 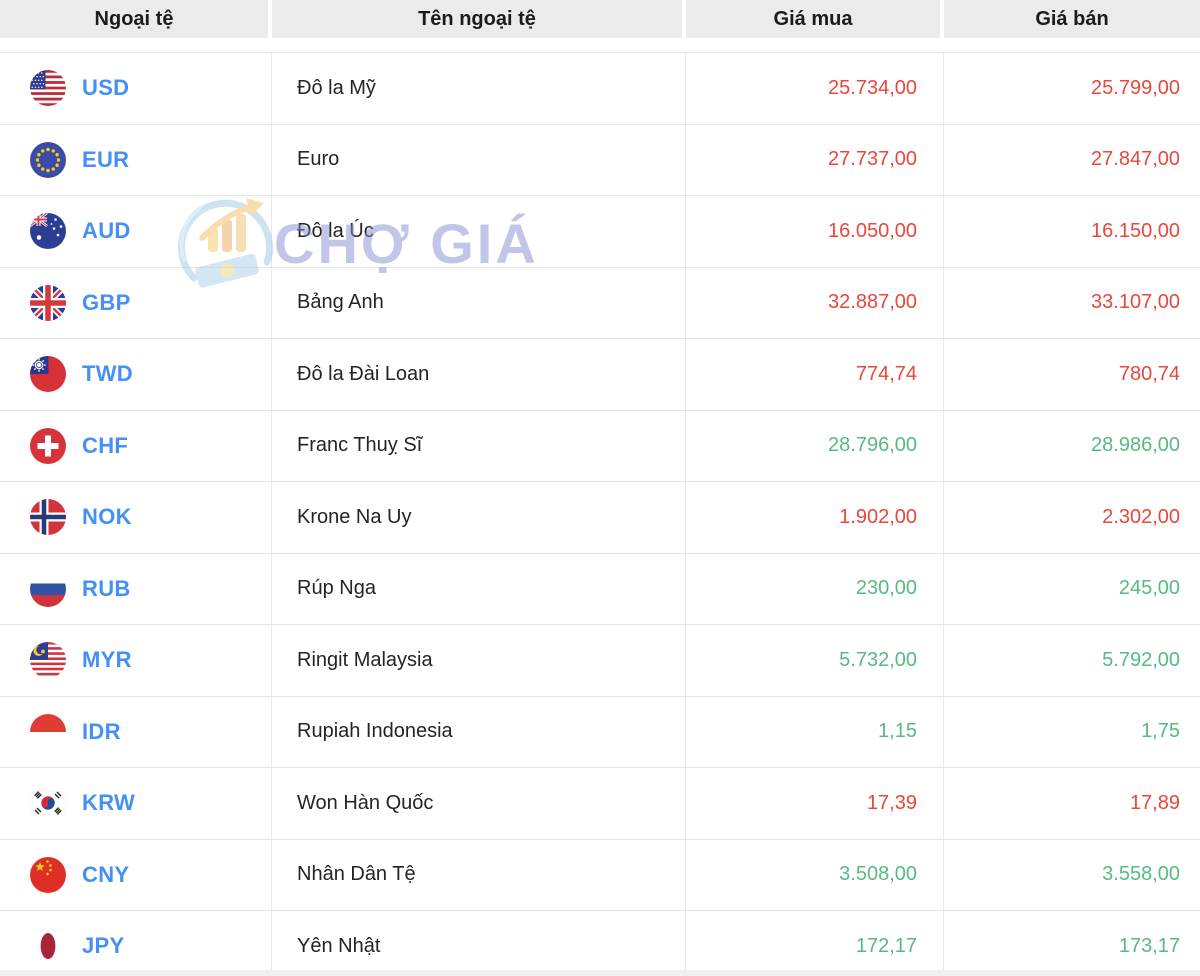 I want to click on currency-name-cell: Yên Nhật, so click(x=479, y=943).